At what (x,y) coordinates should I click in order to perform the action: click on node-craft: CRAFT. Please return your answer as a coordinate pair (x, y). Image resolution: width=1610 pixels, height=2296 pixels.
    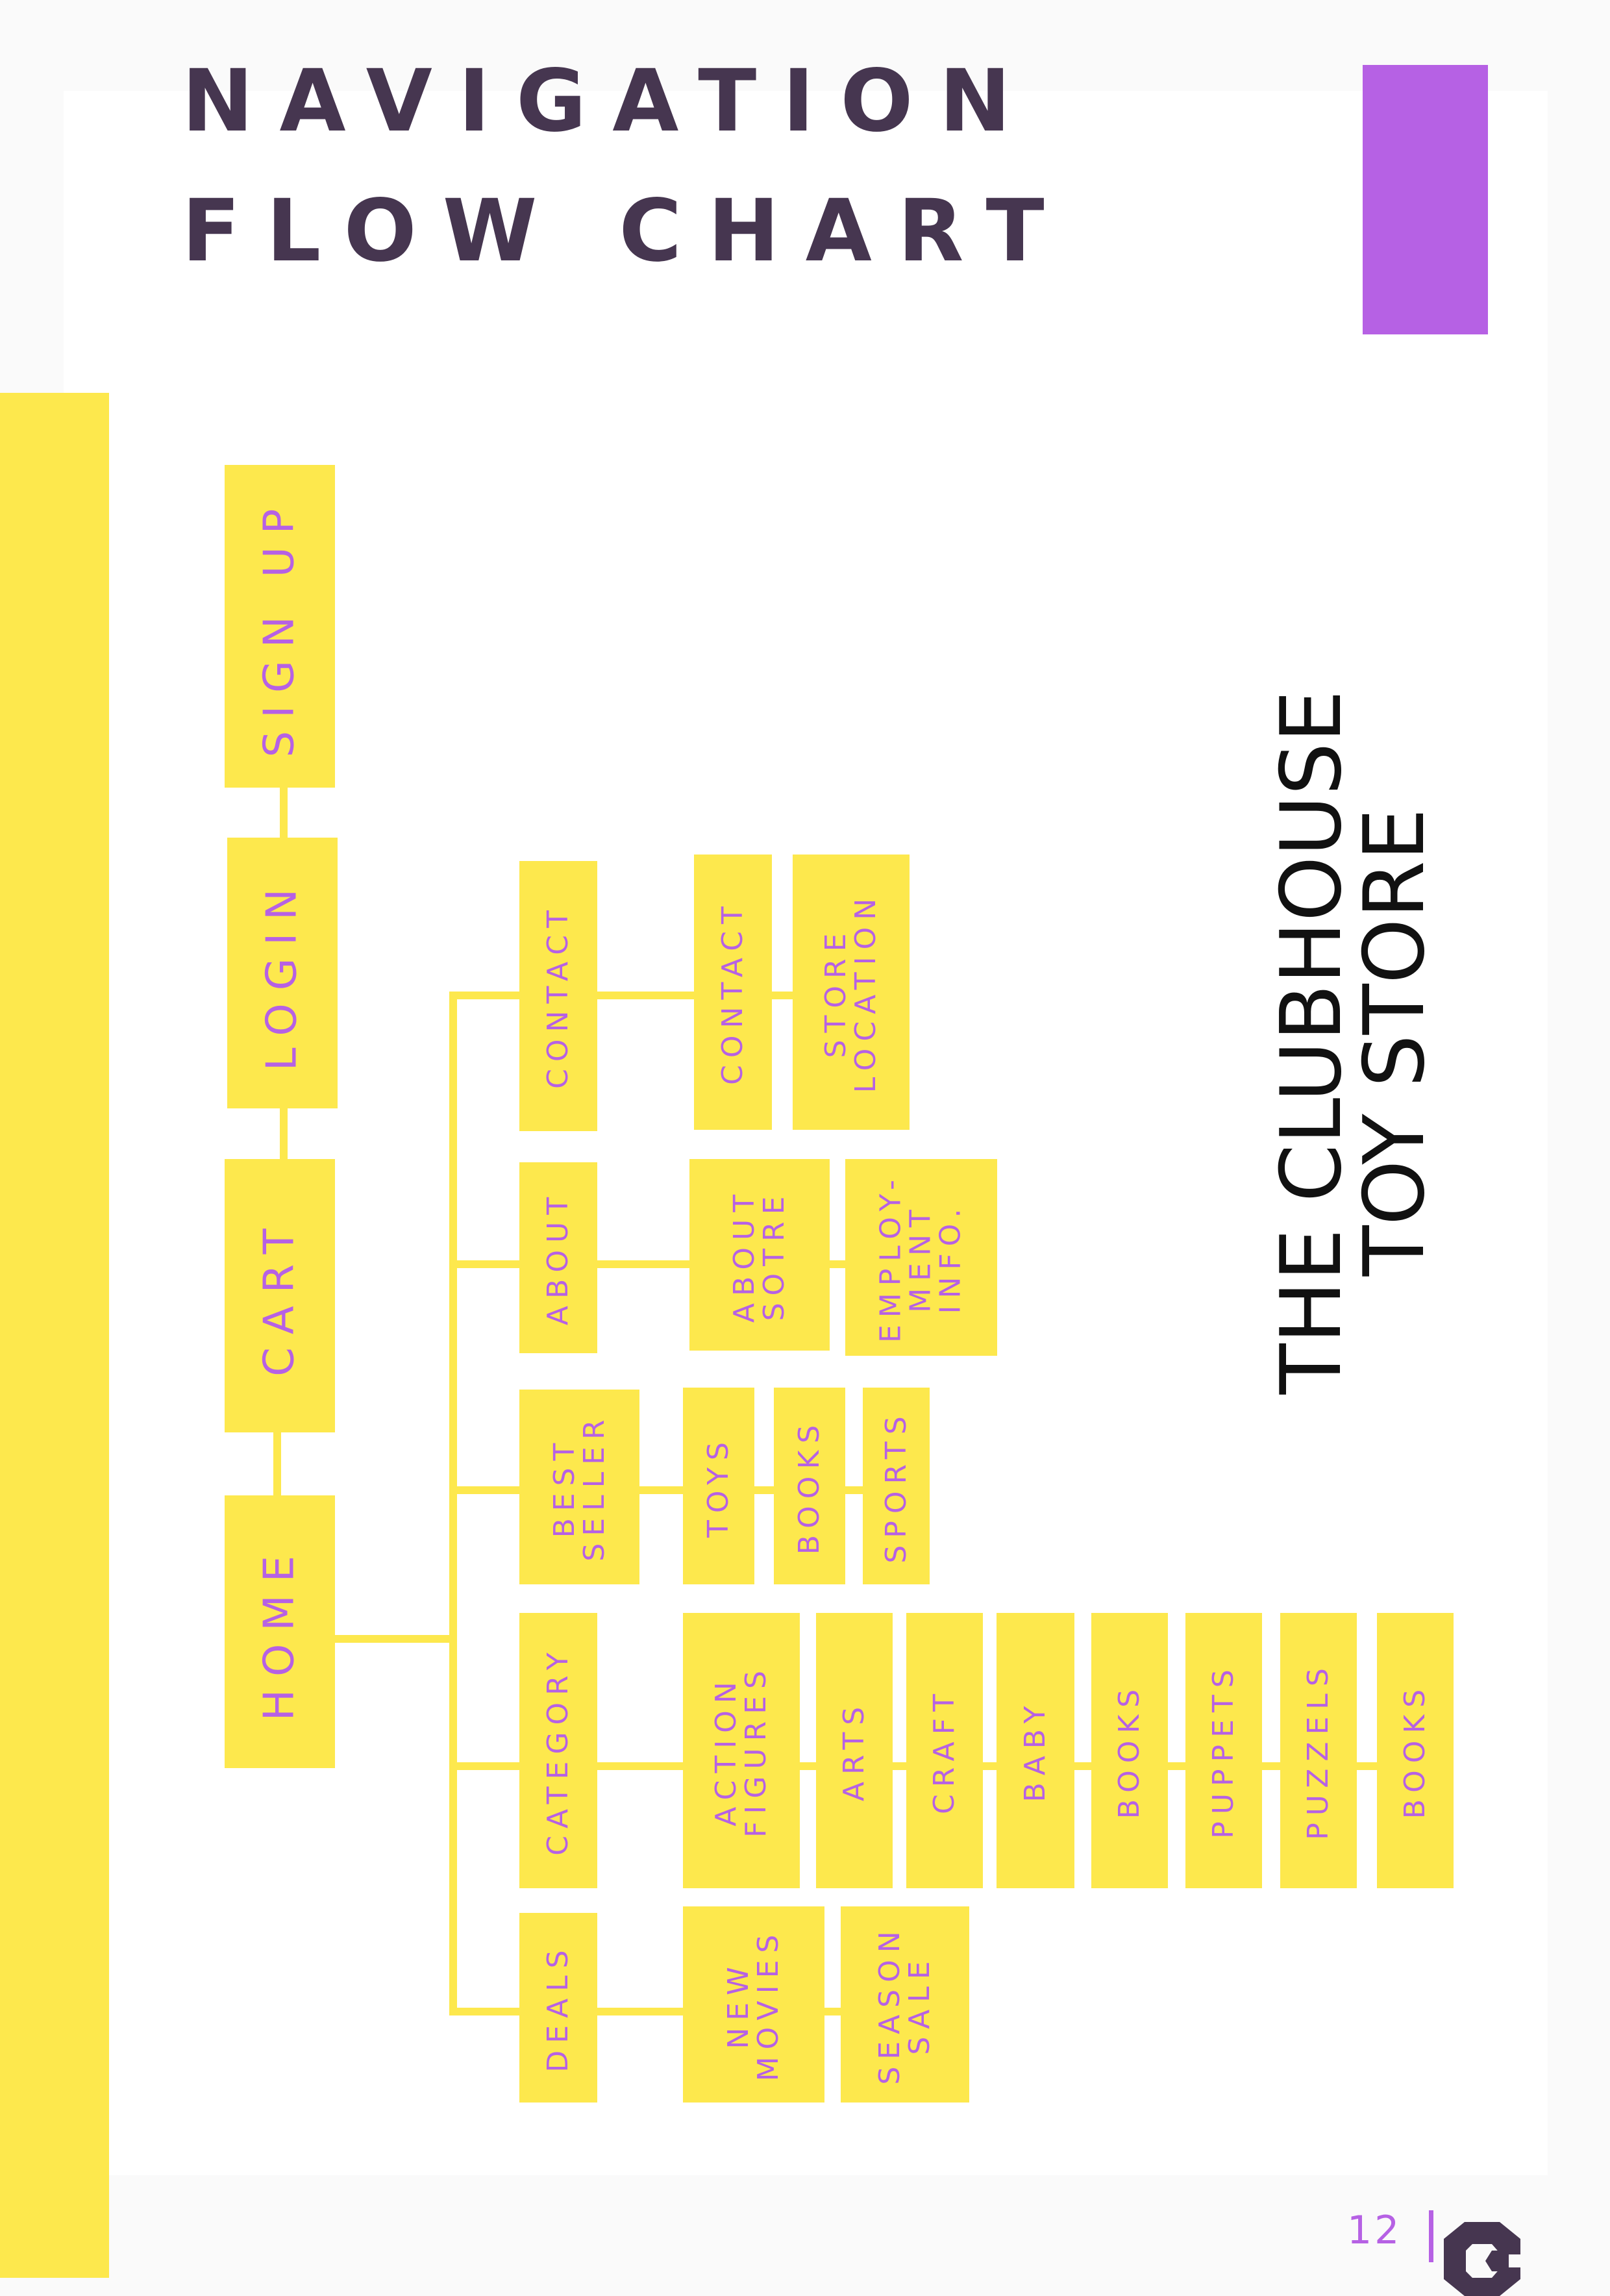
    Looking at the image, I should click on (944, 1751).